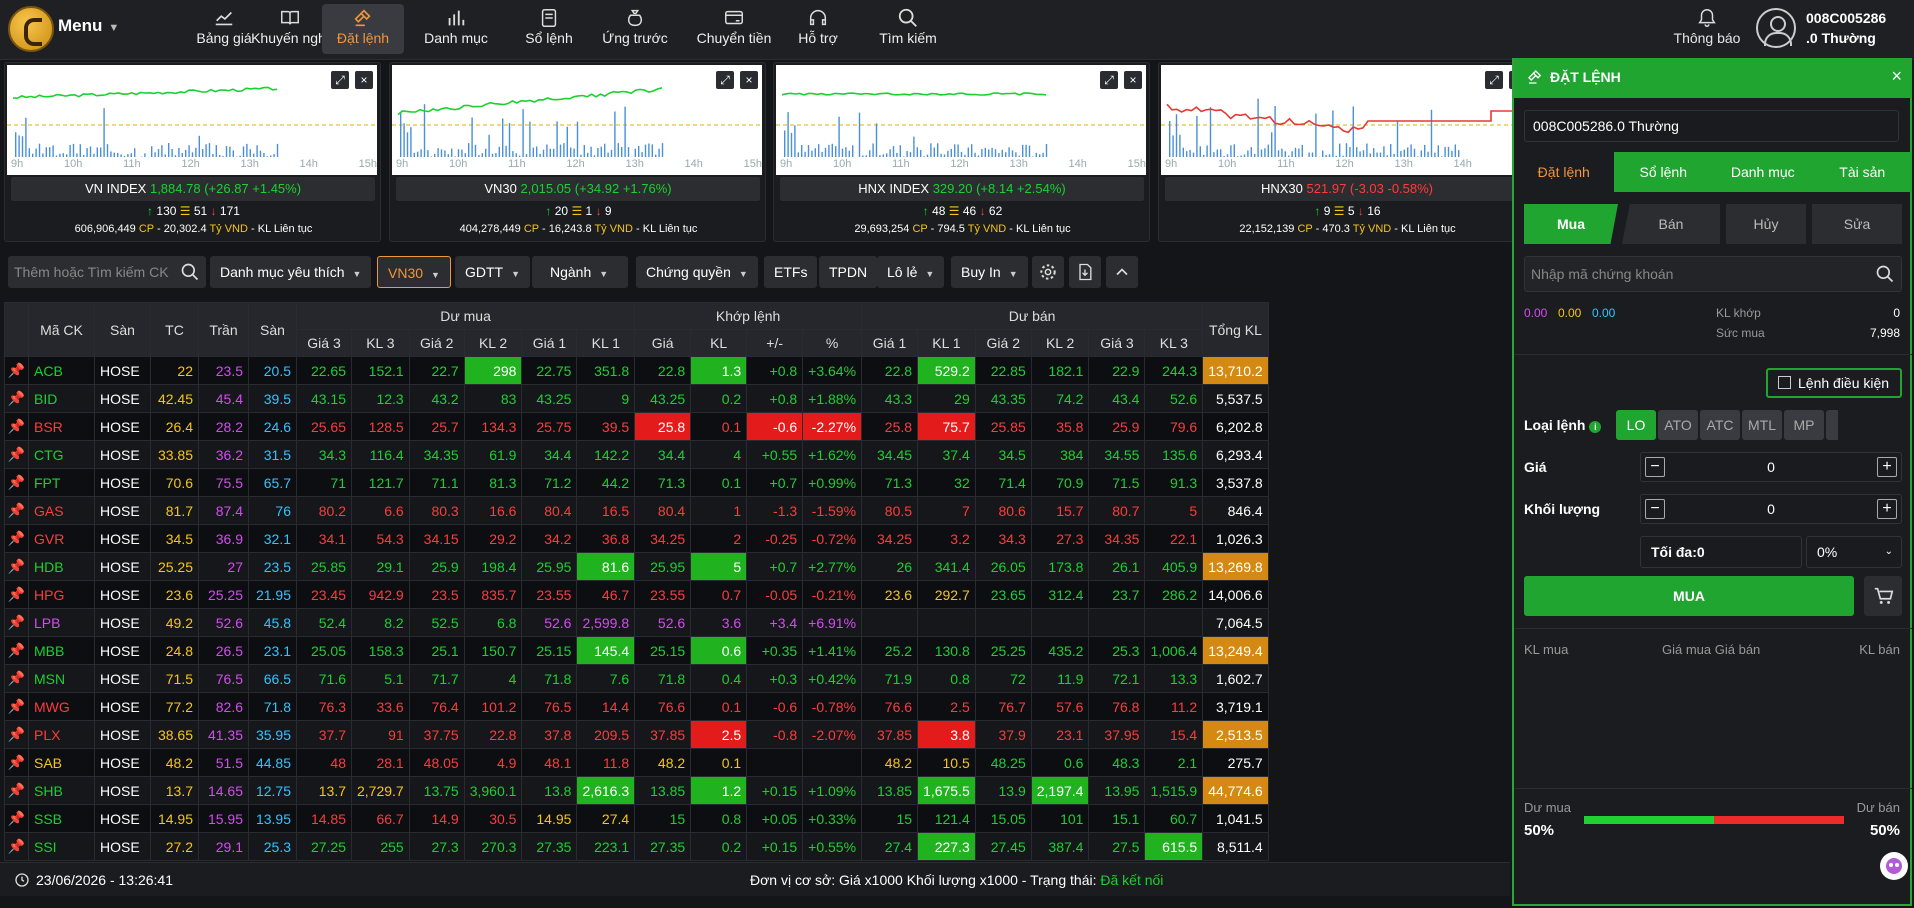  What do you see at coordinates (606, 510) in the screenshot?
I see `quote-cell: 16.5` at bounding box center [606, 510].